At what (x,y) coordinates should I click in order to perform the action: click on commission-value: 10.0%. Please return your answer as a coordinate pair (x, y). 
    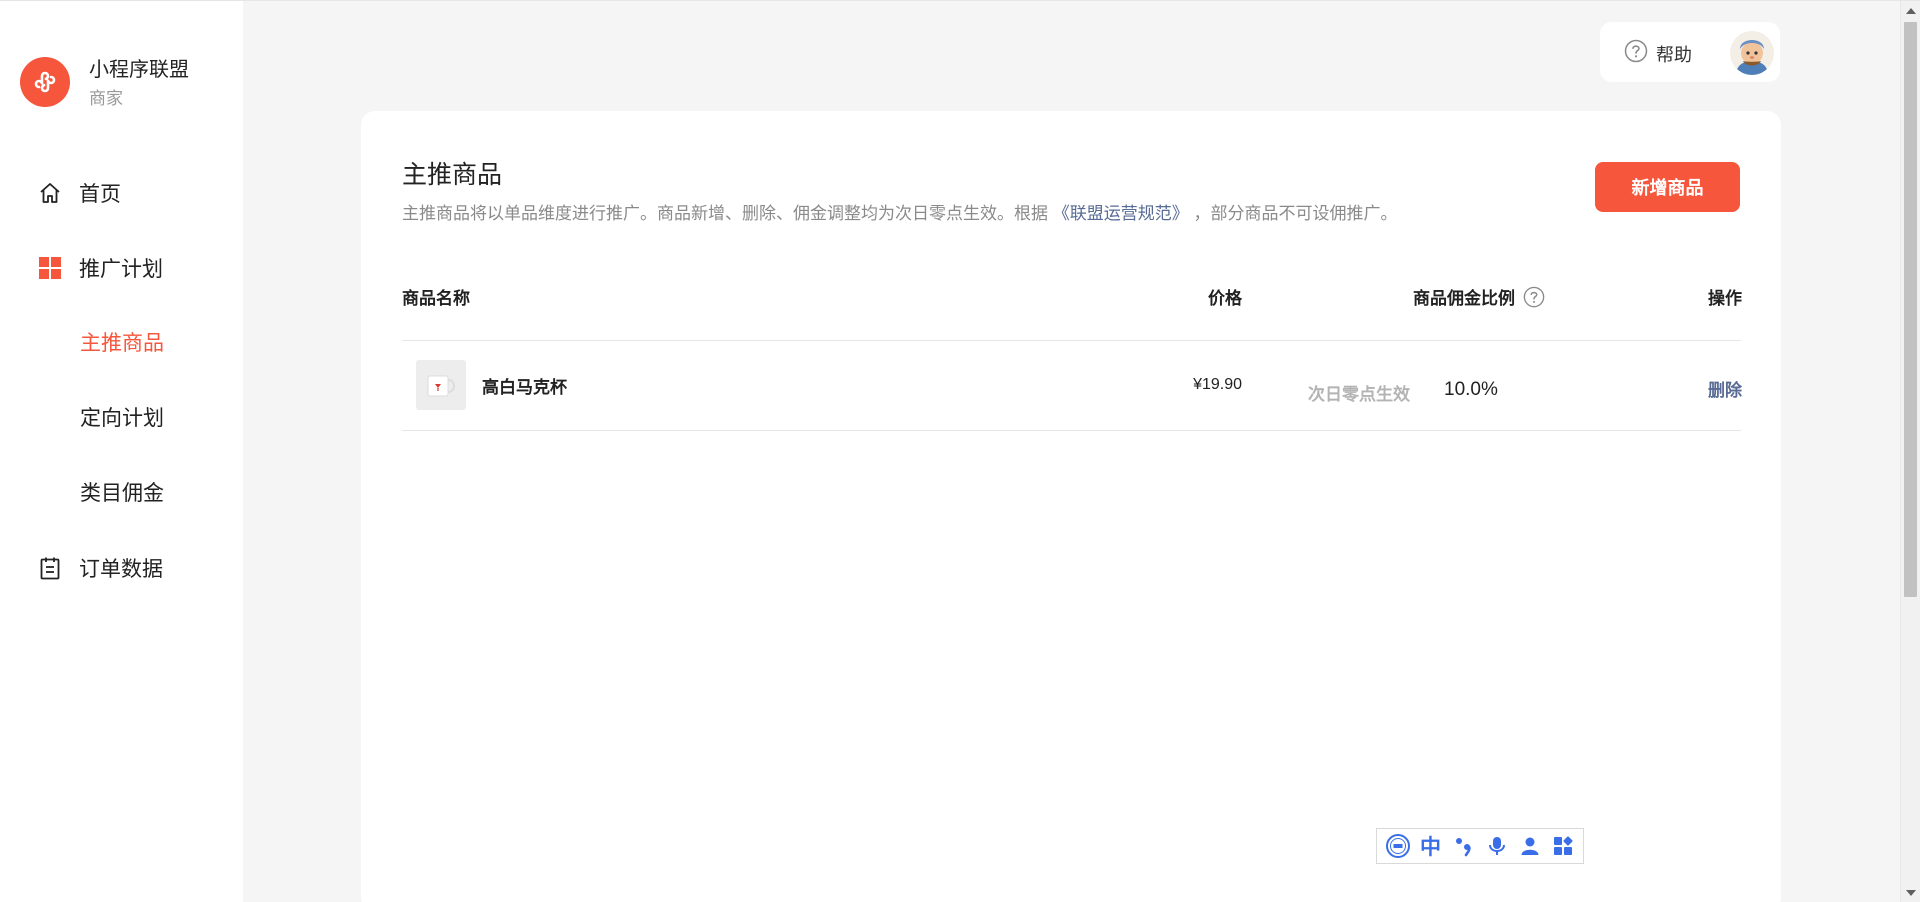
    Looking at the image, I should click on (1471, 389).